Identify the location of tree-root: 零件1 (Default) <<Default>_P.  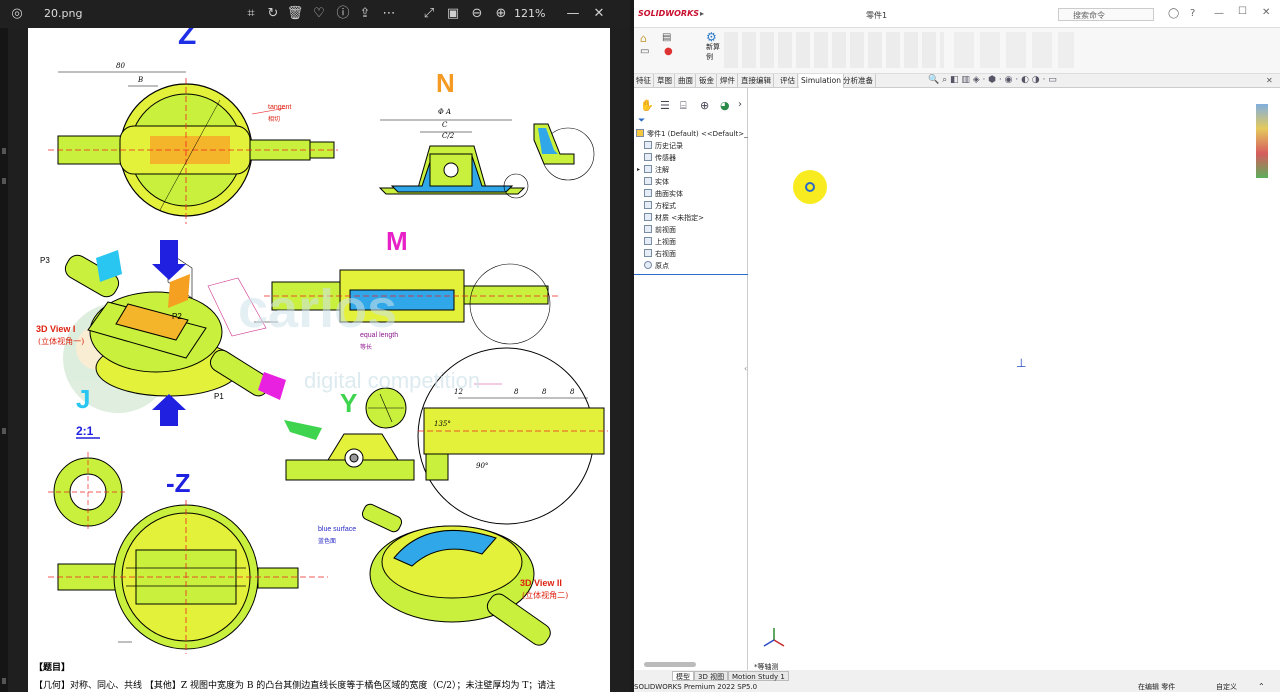
(694, 134).